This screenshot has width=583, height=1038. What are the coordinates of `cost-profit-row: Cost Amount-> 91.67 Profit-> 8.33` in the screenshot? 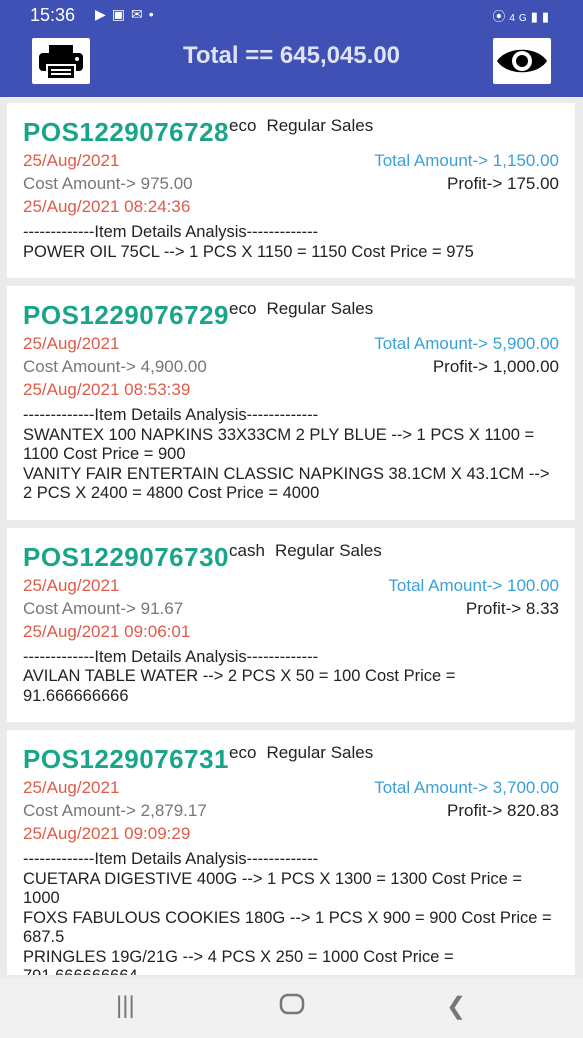 It's located at (291, 610).